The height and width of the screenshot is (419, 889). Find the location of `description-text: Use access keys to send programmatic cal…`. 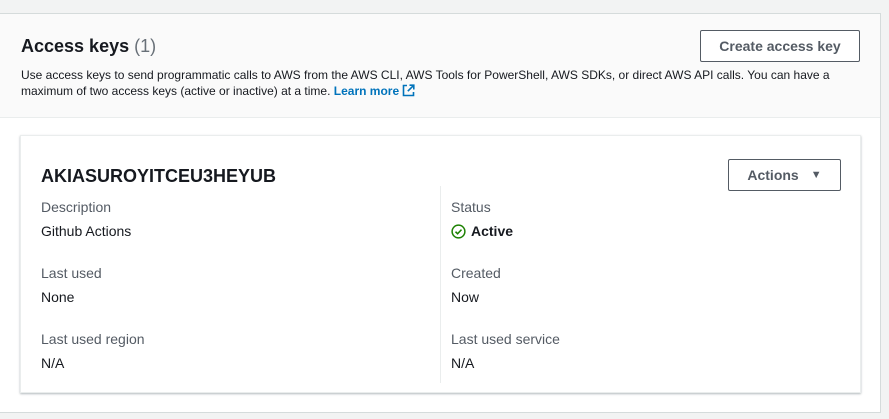

description-text: Use access keys to send programmatic cal… is located at coordinates (425, 83).